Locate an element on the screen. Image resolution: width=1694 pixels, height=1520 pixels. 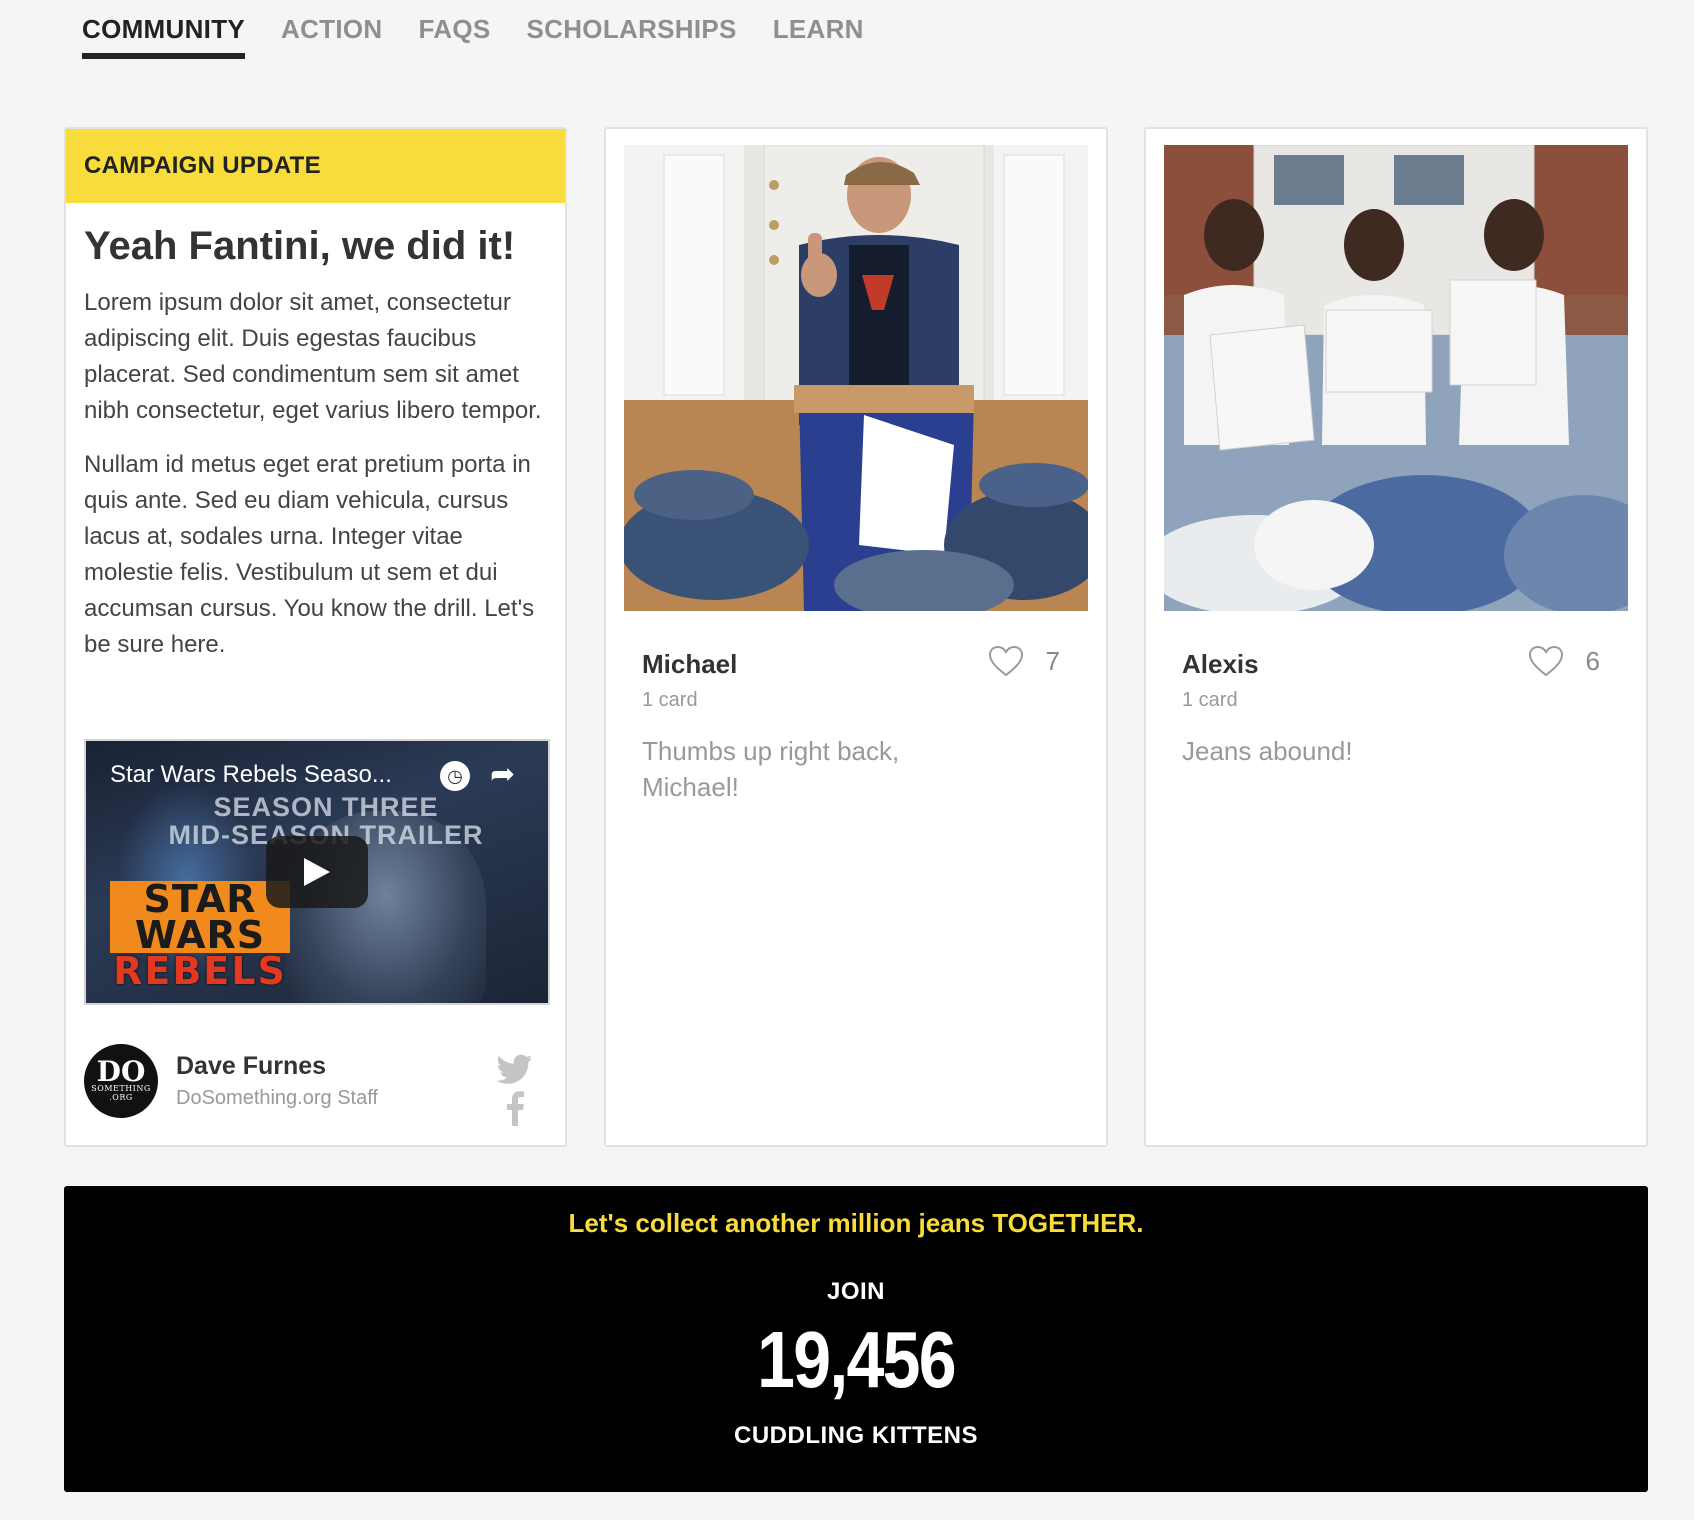
tab-learn: LEARN is located at coordinates (818, 36).